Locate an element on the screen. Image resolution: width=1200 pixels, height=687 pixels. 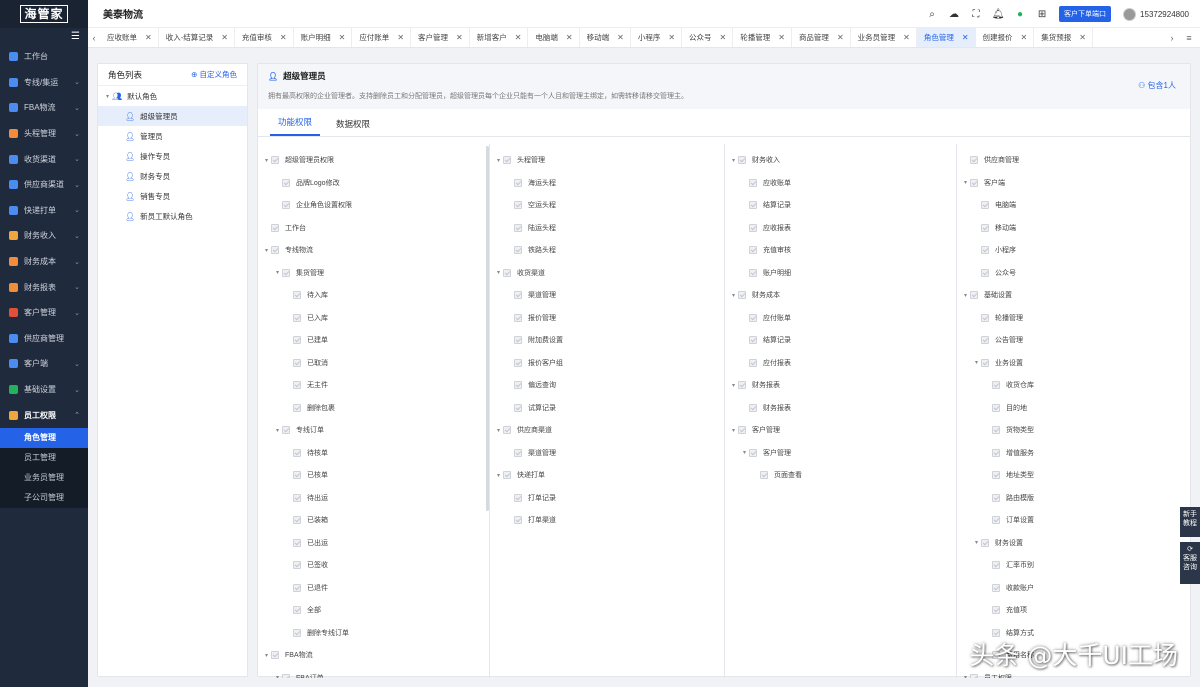
sidebar-item: 员工权限 ⌃ is located at coordinates (44, 415).